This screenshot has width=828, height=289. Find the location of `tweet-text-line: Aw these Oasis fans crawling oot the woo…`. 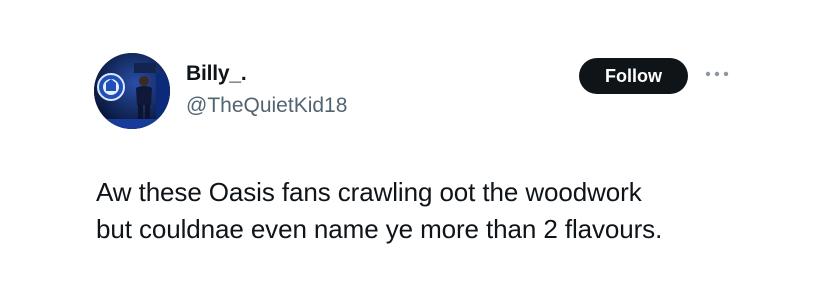

tweet-text-line: Aw these Oasis fans crawling oot the woo… is located at coordinates (369, 192).